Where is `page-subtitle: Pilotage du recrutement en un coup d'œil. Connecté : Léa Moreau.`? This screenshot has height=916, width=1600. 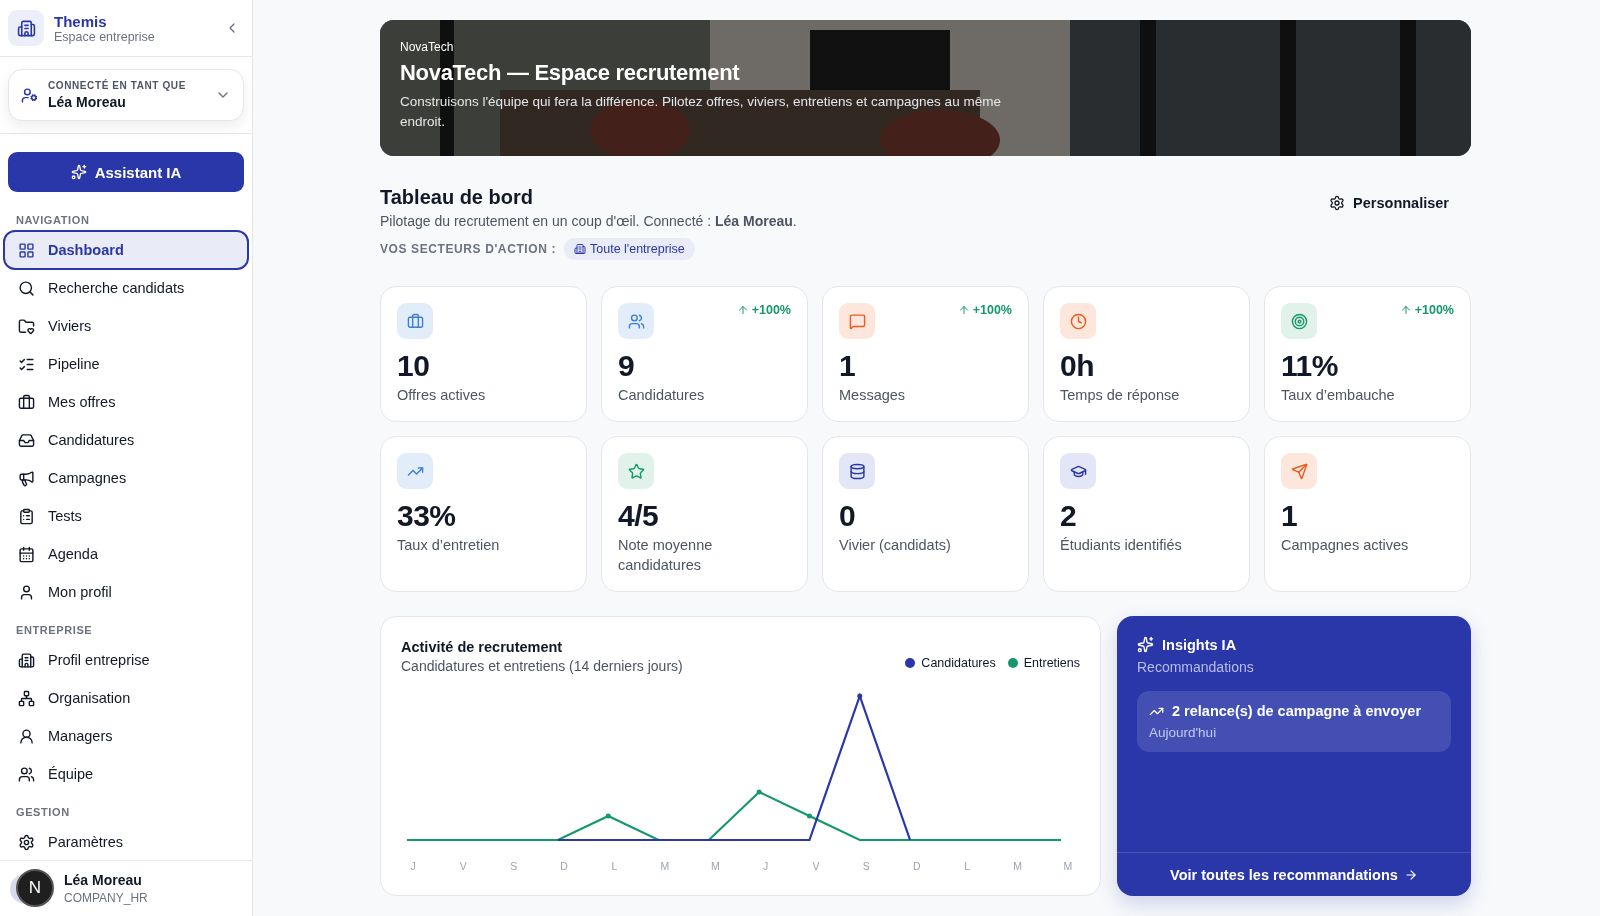
page-subtitle: Pilotage du recrutement en un coup d'œil. Connecté : Léa Moreau. is located at coordinates (588, 221).